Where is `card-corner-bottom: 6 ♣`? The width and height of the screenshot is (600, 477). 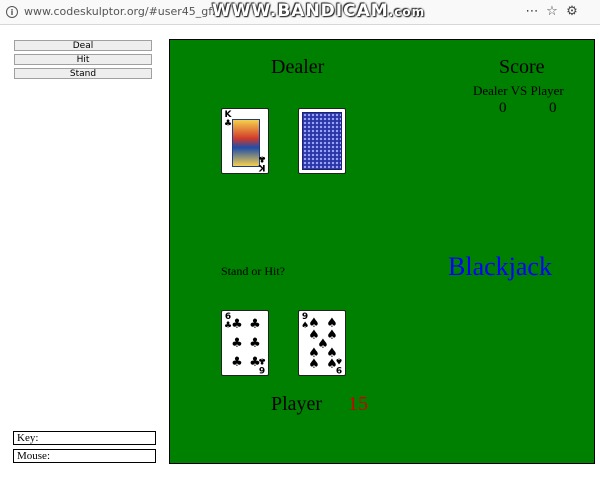 card-corner-bottom: 6 ♣ is located at coordinates (261, 364).